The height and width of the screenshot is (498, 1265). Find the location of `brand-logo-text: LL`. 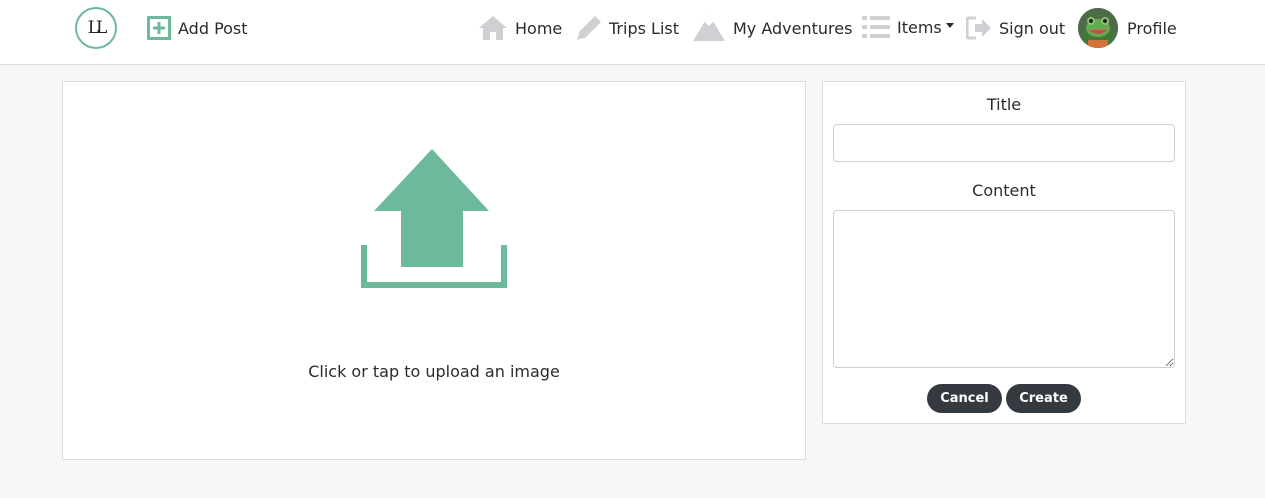

brand-logo-text: LL is located at coordinates (97, 28).